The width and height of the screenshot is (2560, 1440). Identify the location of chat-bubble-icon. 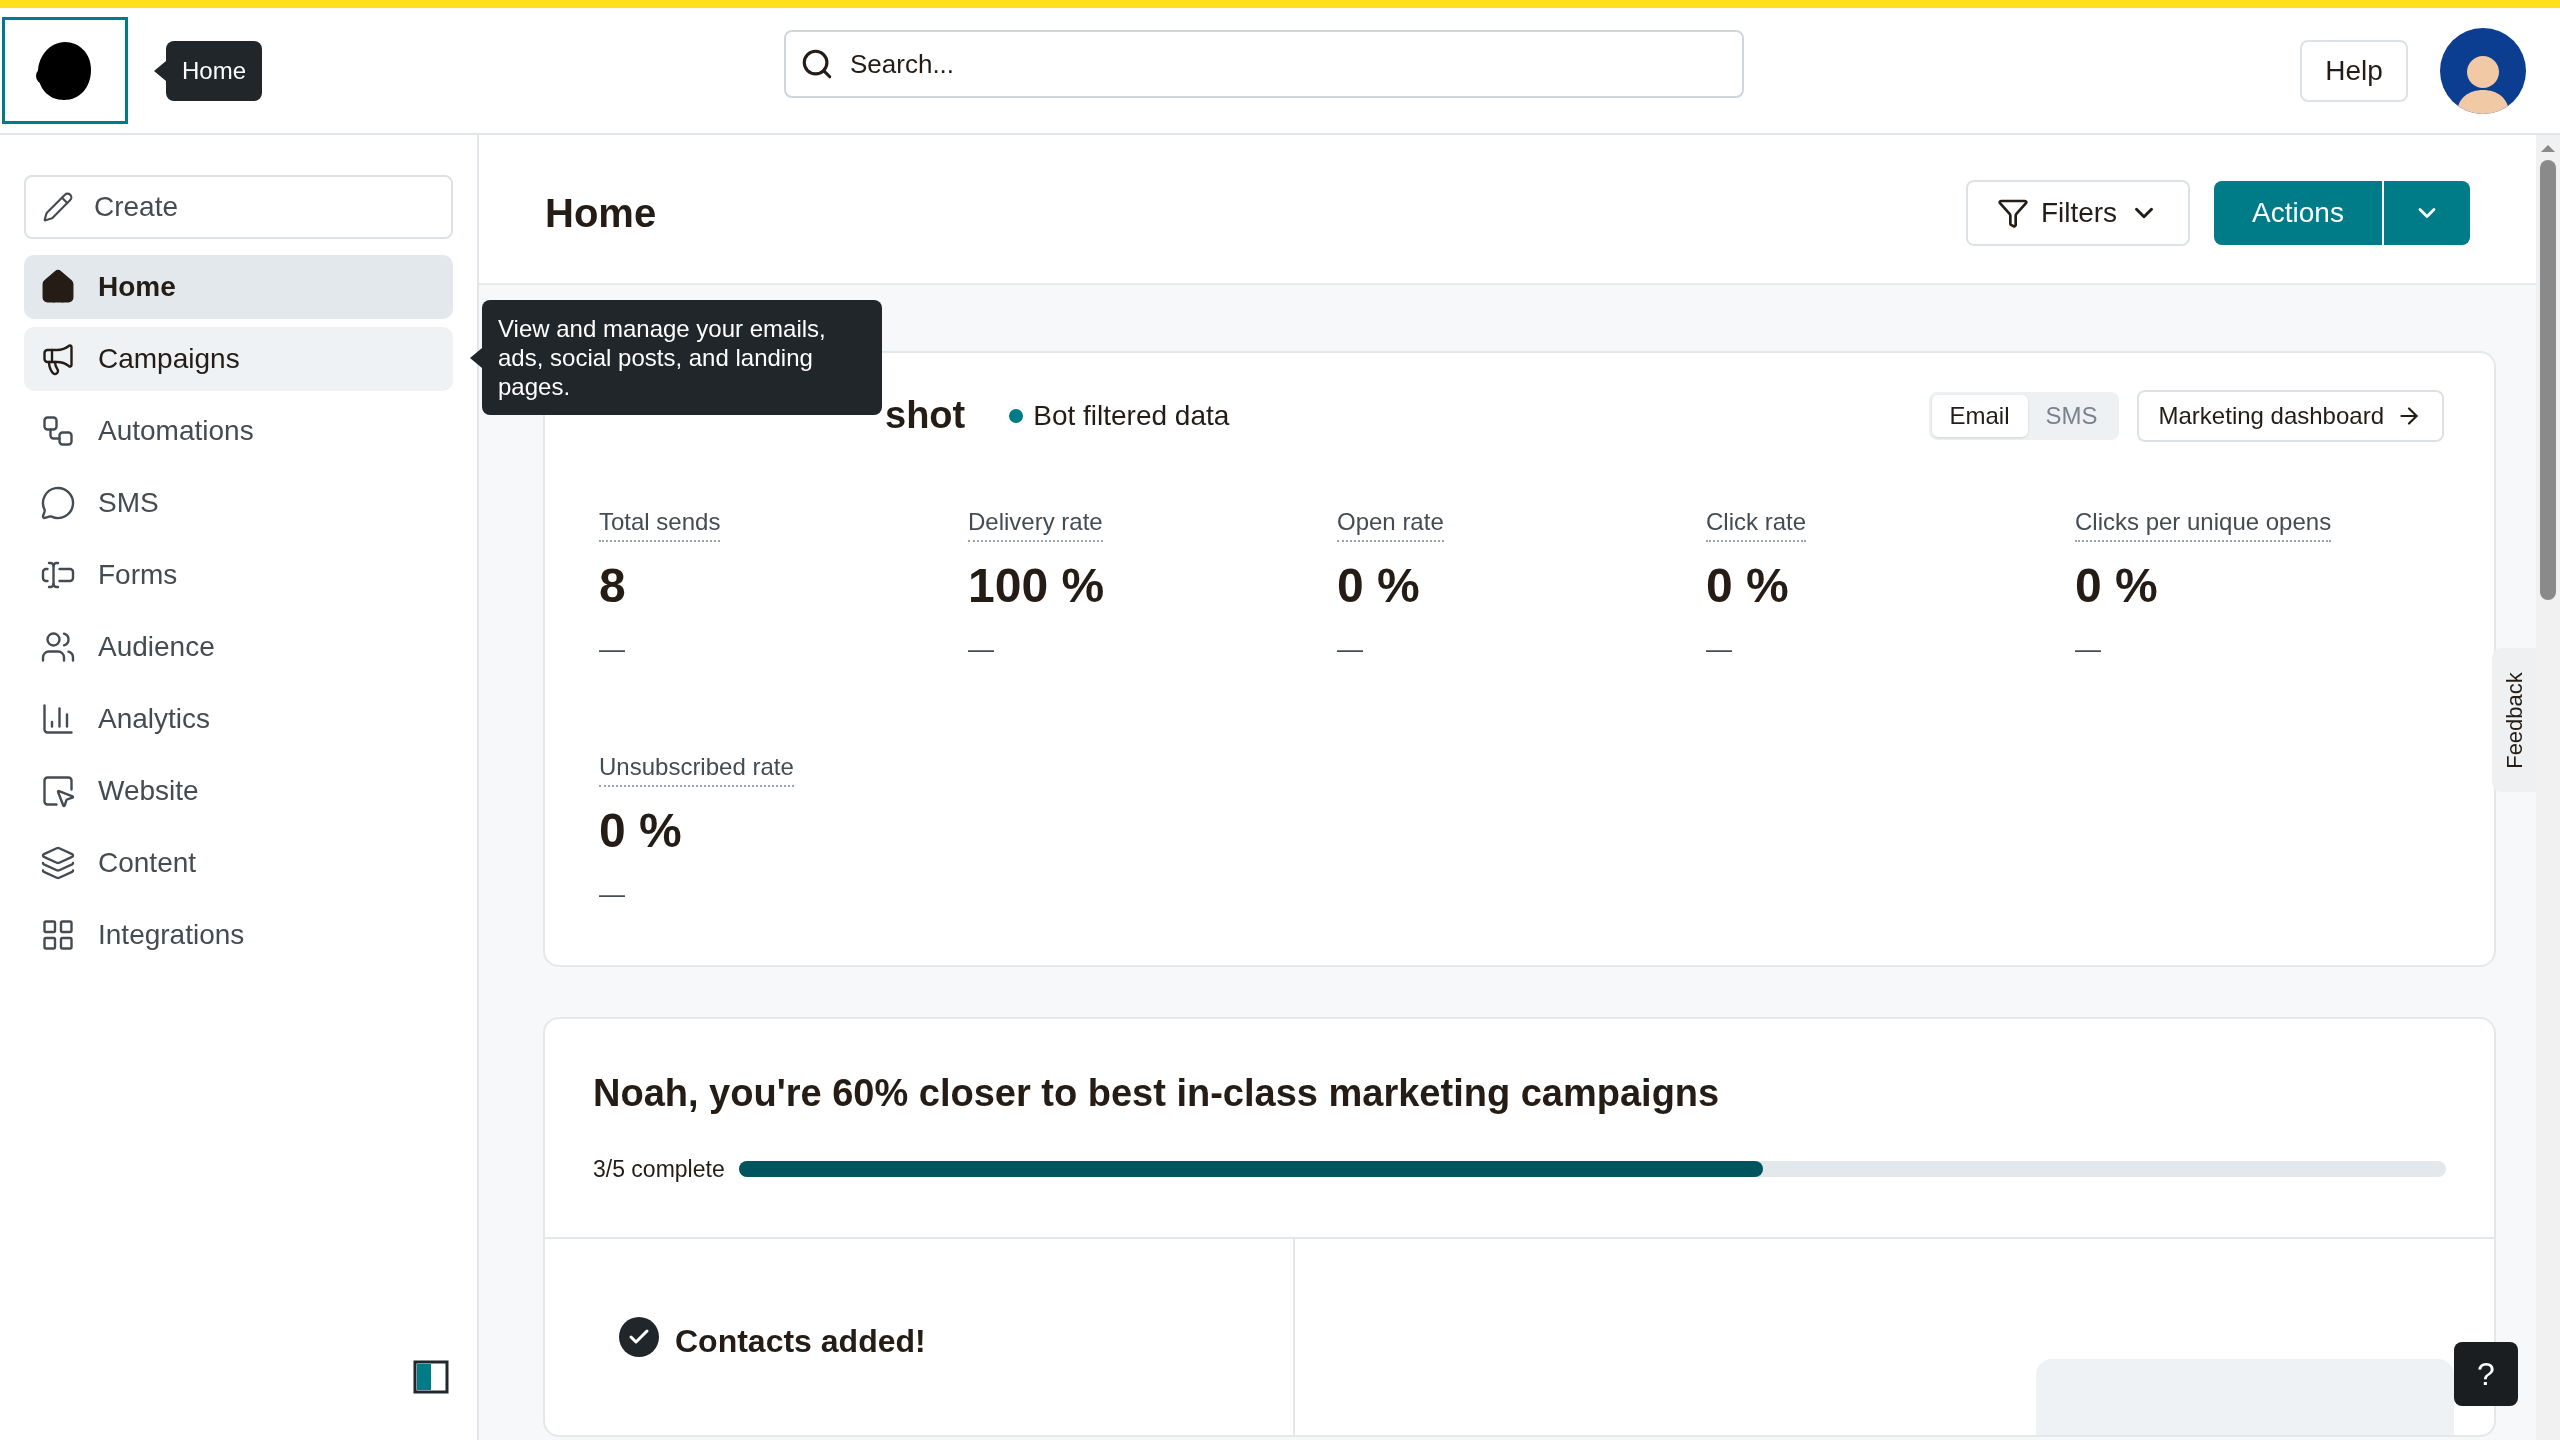
(58, 503).